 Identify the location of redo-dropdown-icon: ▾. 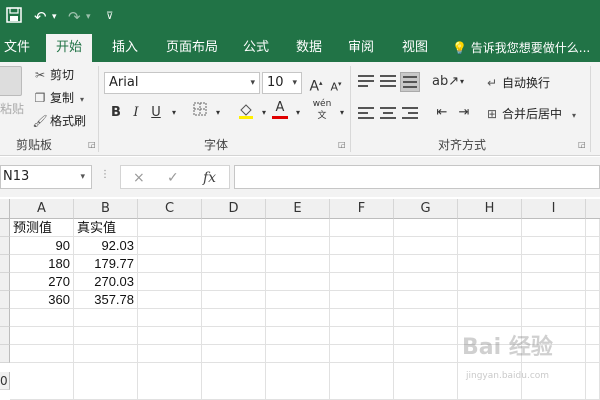
(88, 17).